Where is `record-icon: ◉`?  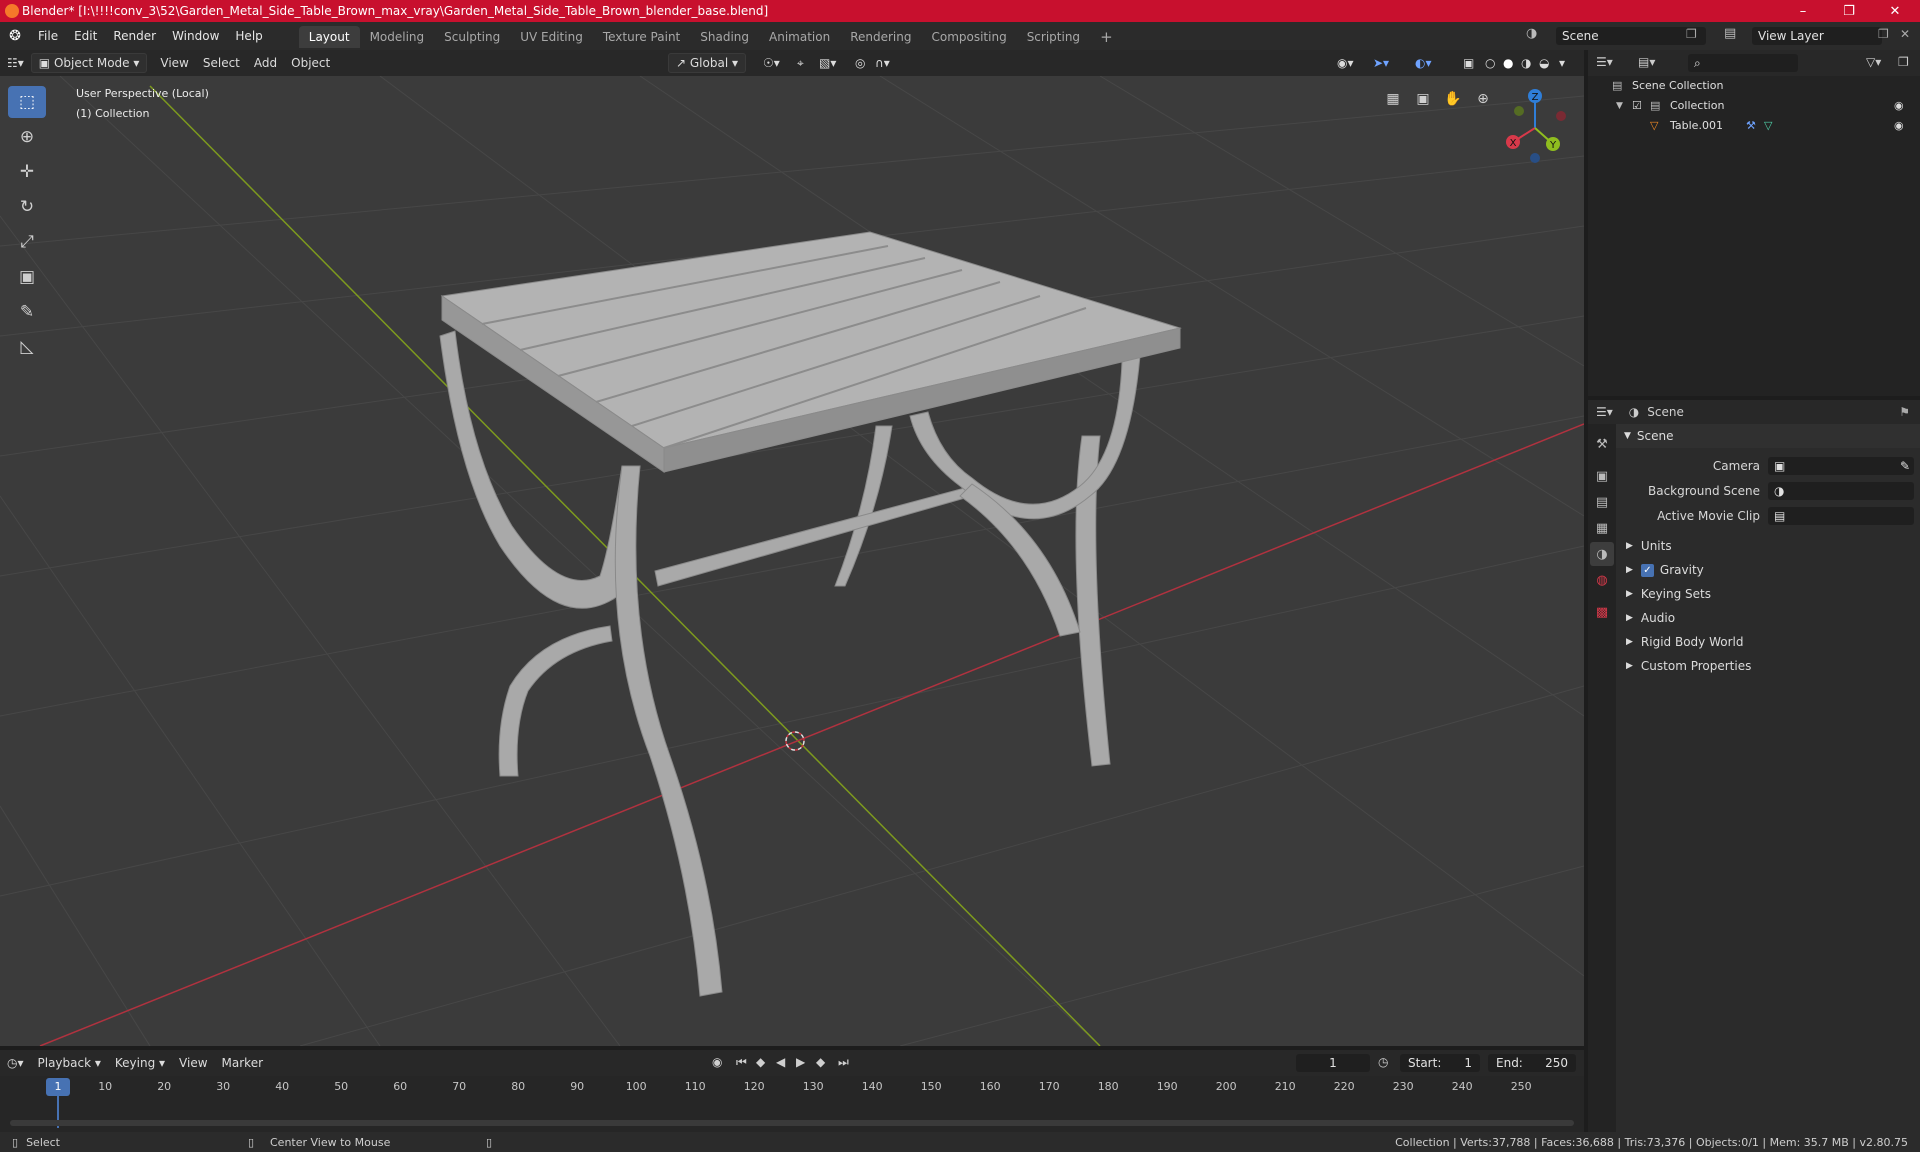
record-icon: ◉ is located at coordinates (717, 1062).